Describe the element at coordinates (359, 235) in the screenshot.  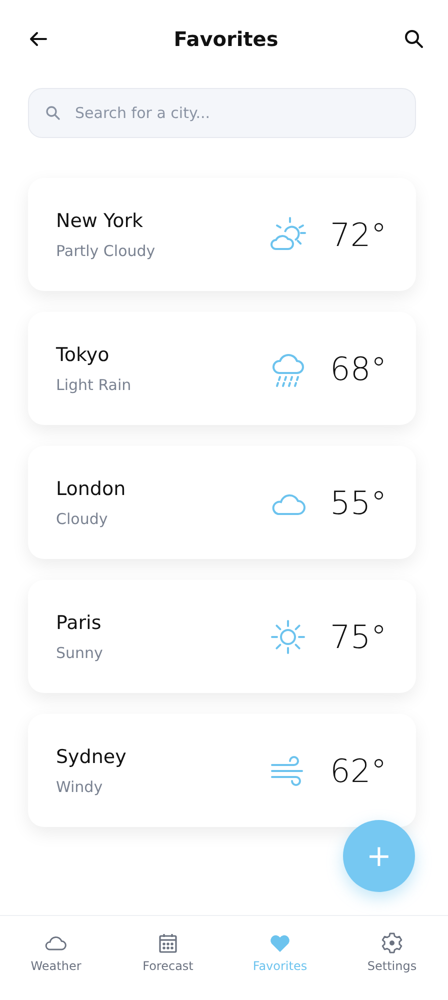
I see `temperature: 72°` at that location.